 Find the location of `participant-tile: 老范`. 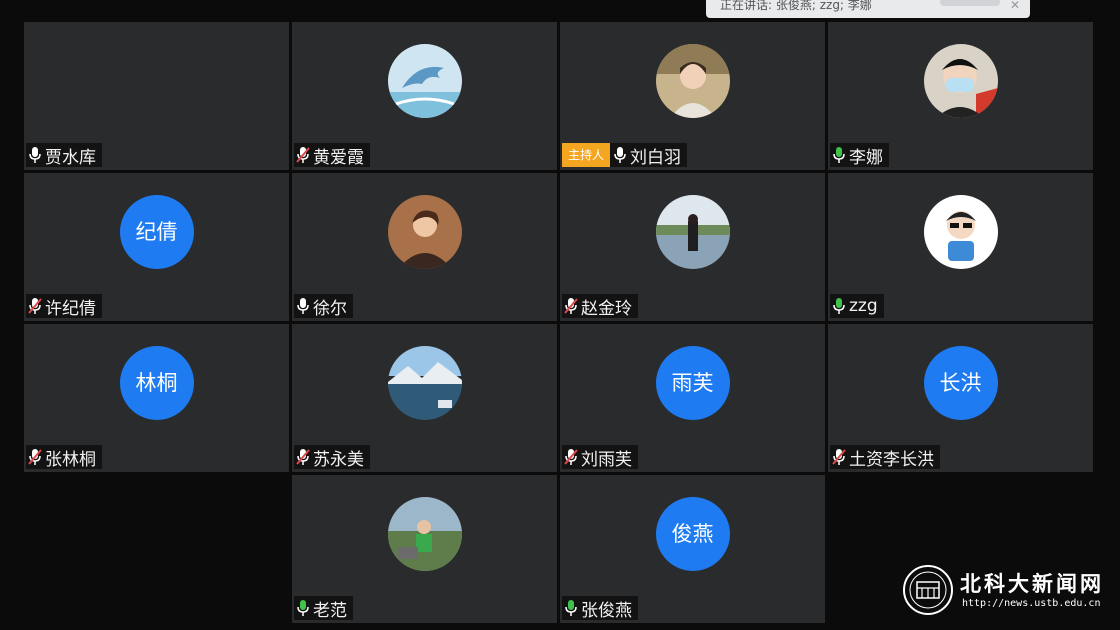

participant-tile: 老范 is located at coordinates (424, 549).